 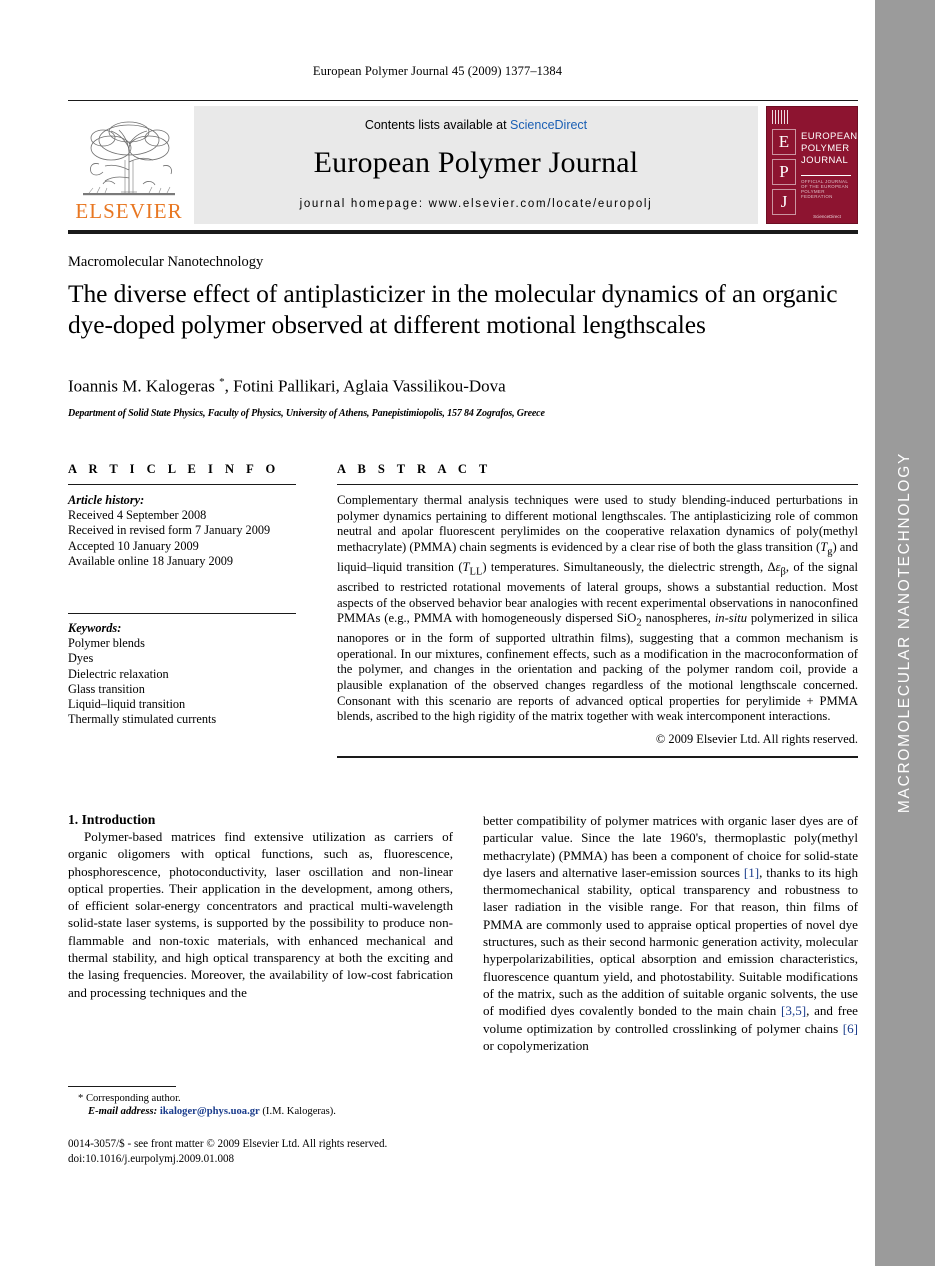 I want to click on article-history-item: Received in revised form 7 January 2009, so click(x=169, y=530).